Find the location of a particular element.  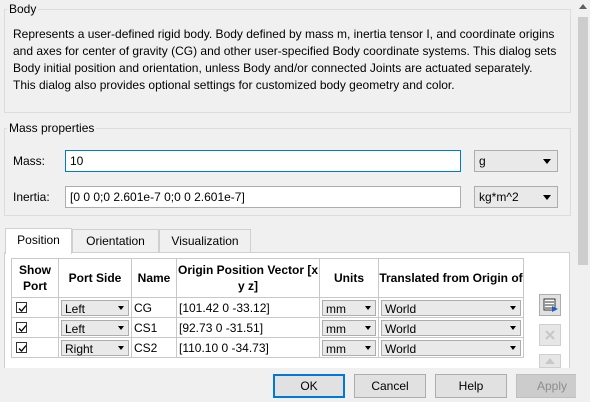

help-button: Help is located at coordinates (471, 386).